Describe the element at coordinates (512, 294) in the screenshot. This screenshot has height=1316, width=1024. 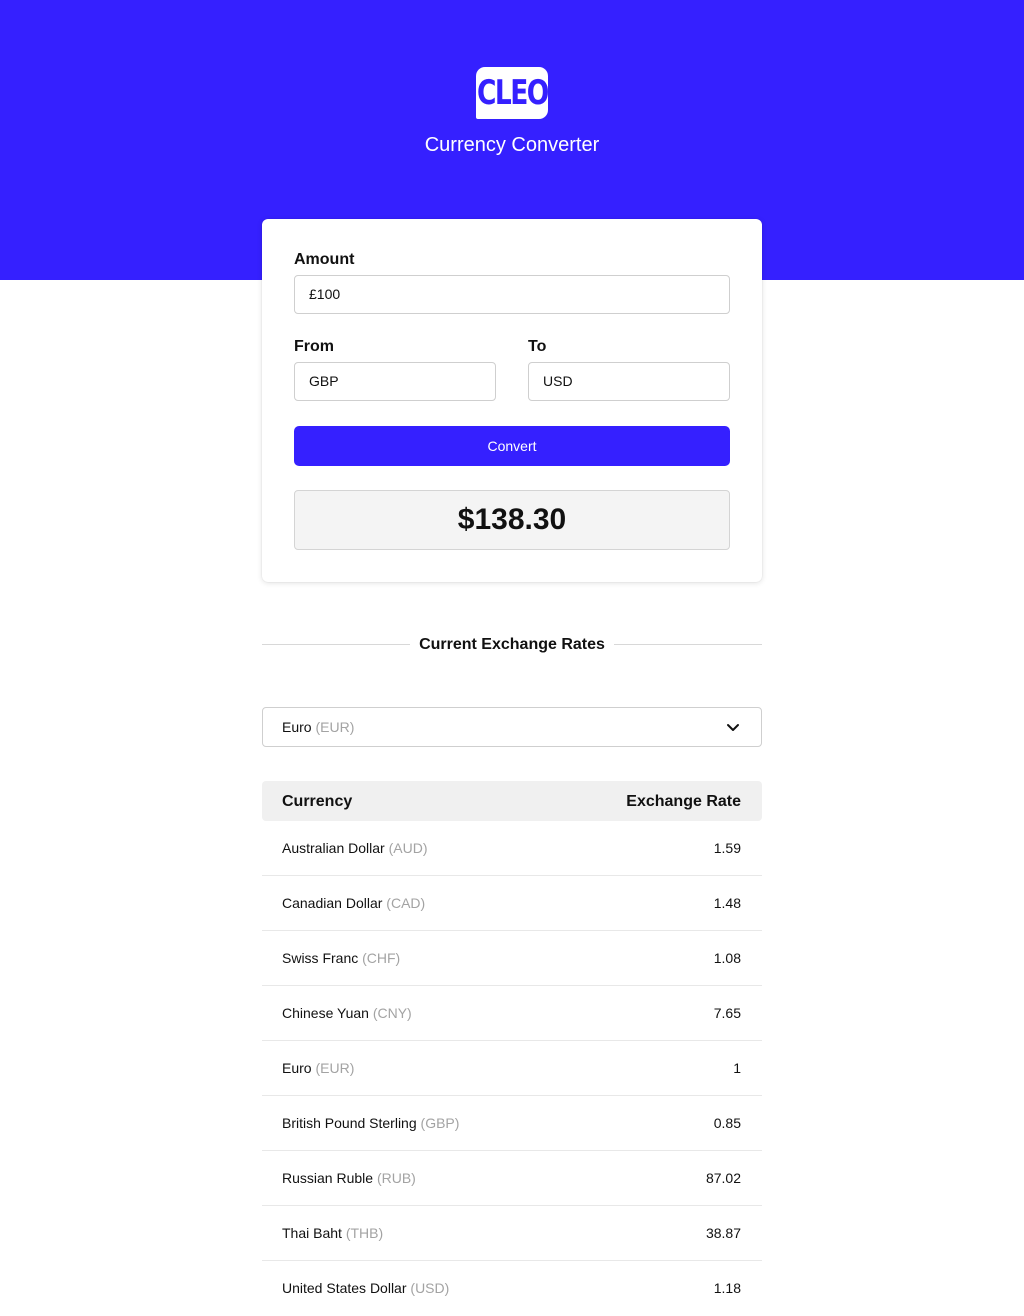
I see `amount-input: £100` at that location.